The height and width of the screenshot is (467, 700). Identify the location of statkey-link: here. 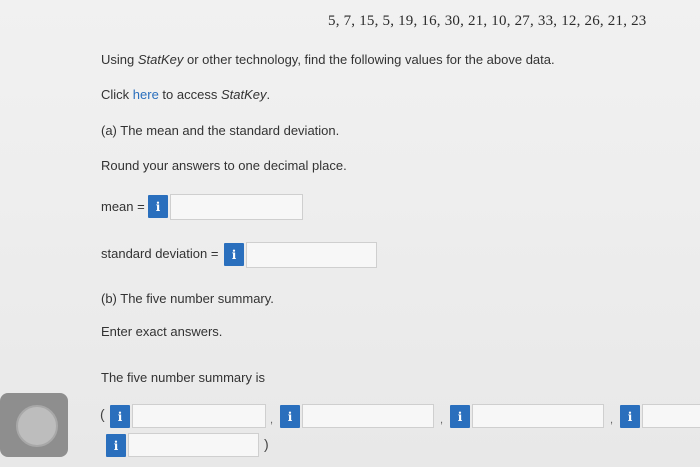
(146, 94).